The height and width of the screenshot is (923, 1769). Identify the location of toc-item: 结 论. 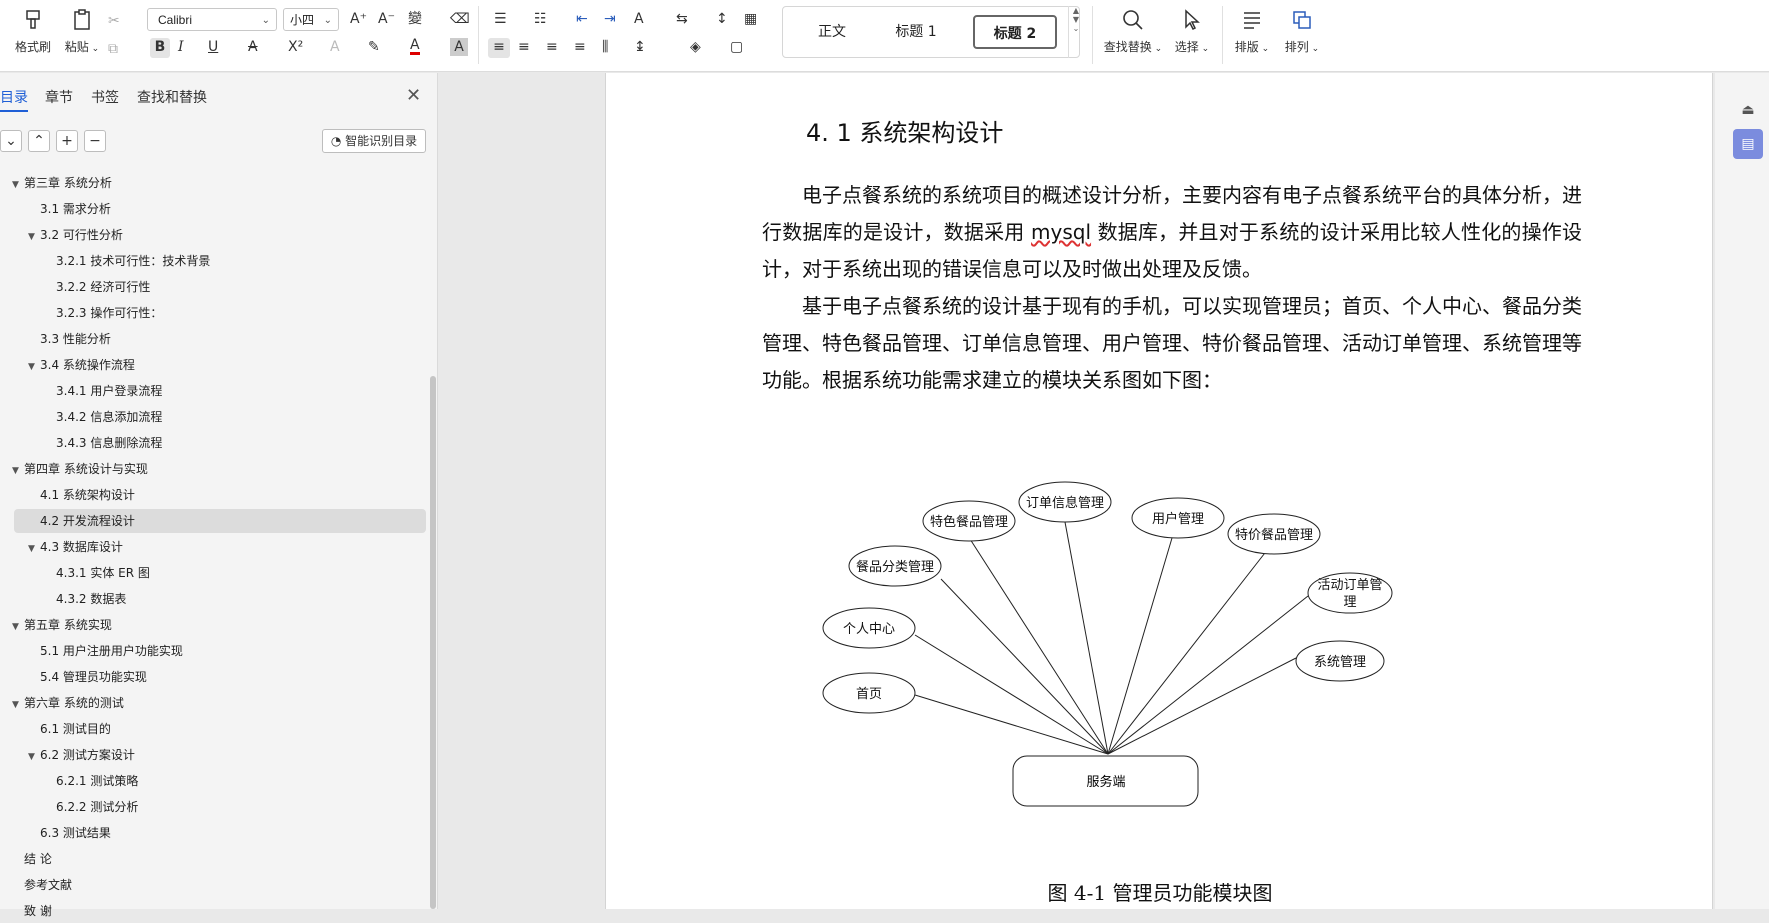
(32, 859).